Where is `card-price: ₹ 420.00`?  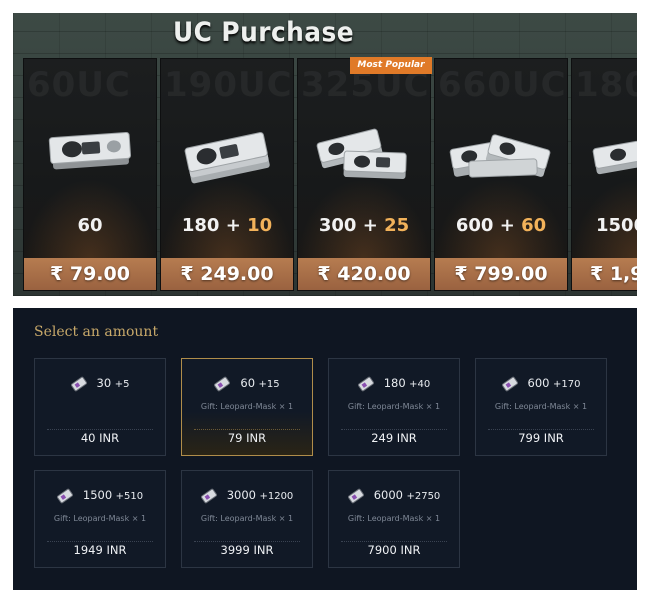 card-price: ₹ 420.00 is located at coordinates (364, 274).